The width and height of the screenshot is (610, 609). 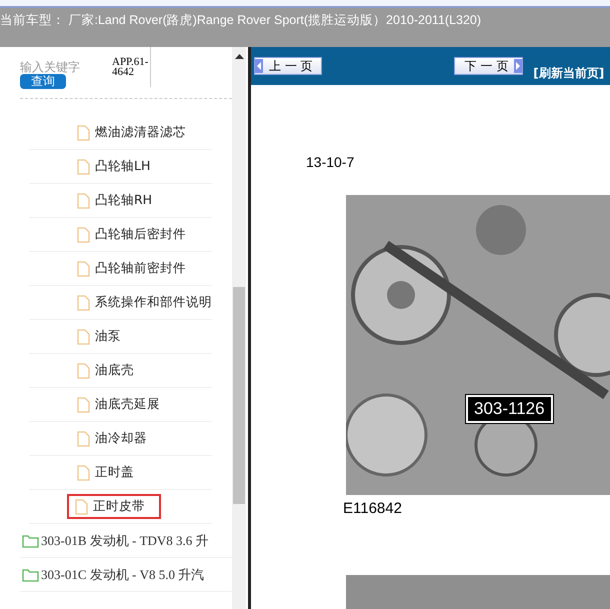 I want to click on tree-folder: 303-01C 发动机 - V8 5.0 升汽, so click(x=116, y=575).